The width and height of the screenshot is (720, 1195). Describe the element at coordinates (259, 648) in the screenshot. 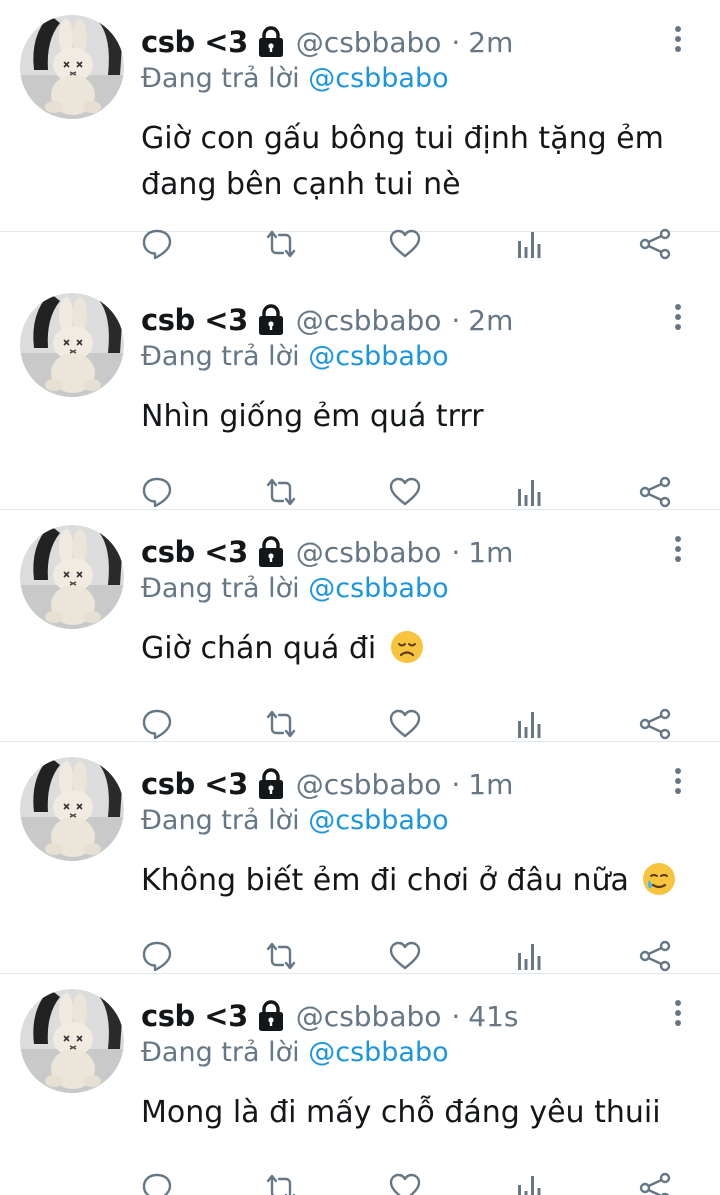

I see `tweet-text-content: Giờ chán quá đi` at that location.